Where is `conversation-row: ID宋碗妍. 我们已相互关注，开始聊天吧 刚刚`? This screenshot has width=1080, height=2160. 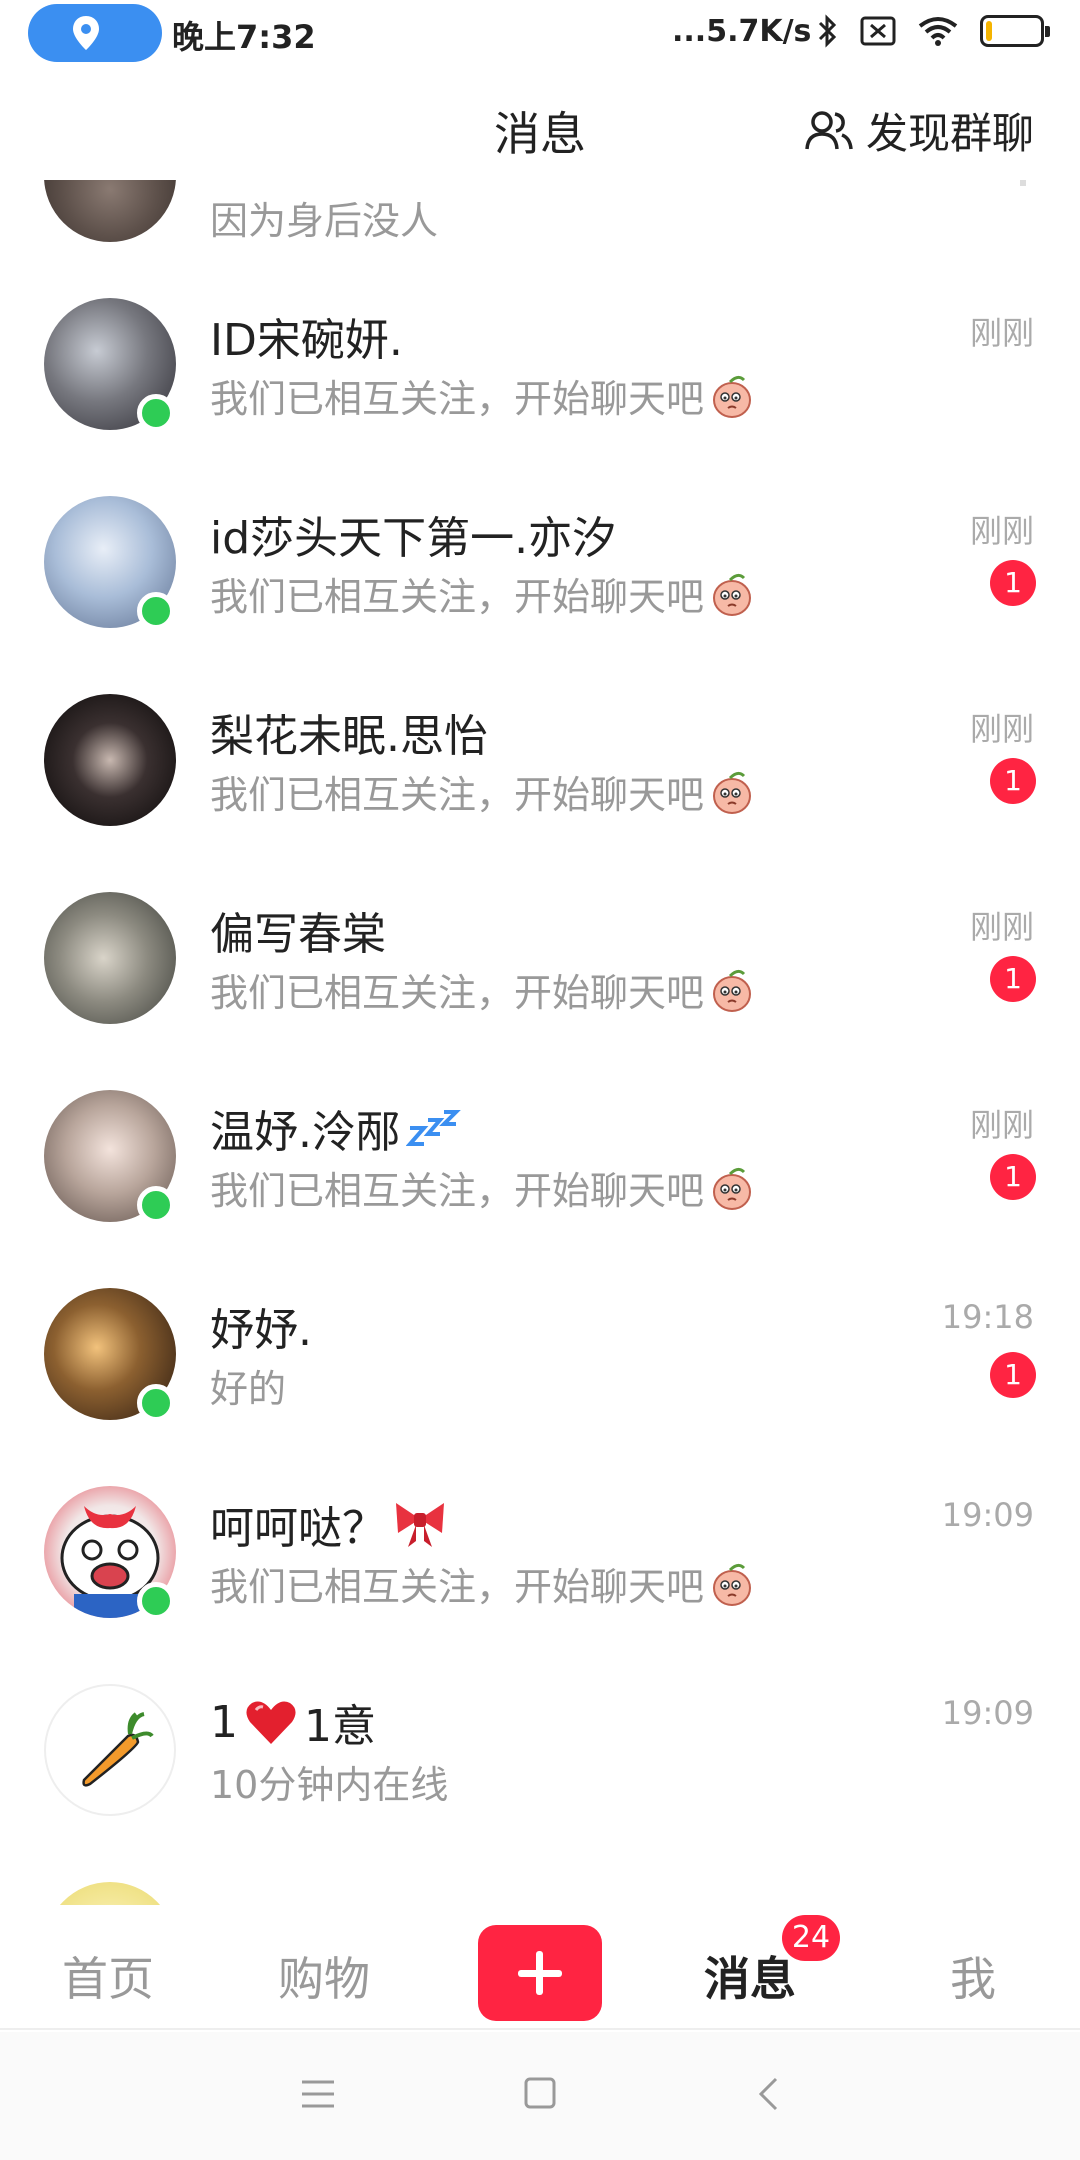 conversation-row: ID宋碗妍. 我们已相互关注，开始聊天吧 刚刚 is located at coordinates (540, 389).